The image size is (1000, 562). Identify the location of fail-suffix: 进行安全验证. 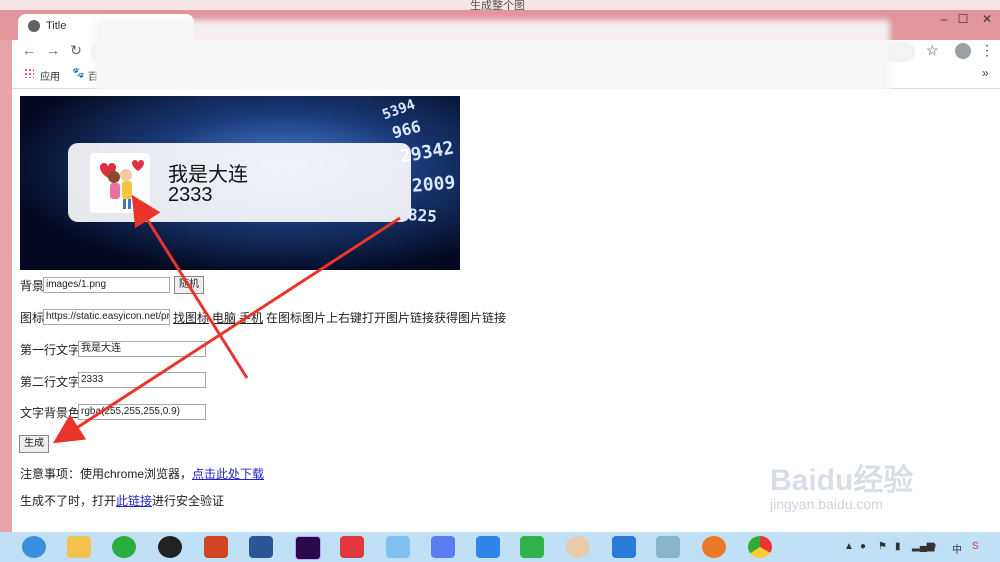
(188, 501).